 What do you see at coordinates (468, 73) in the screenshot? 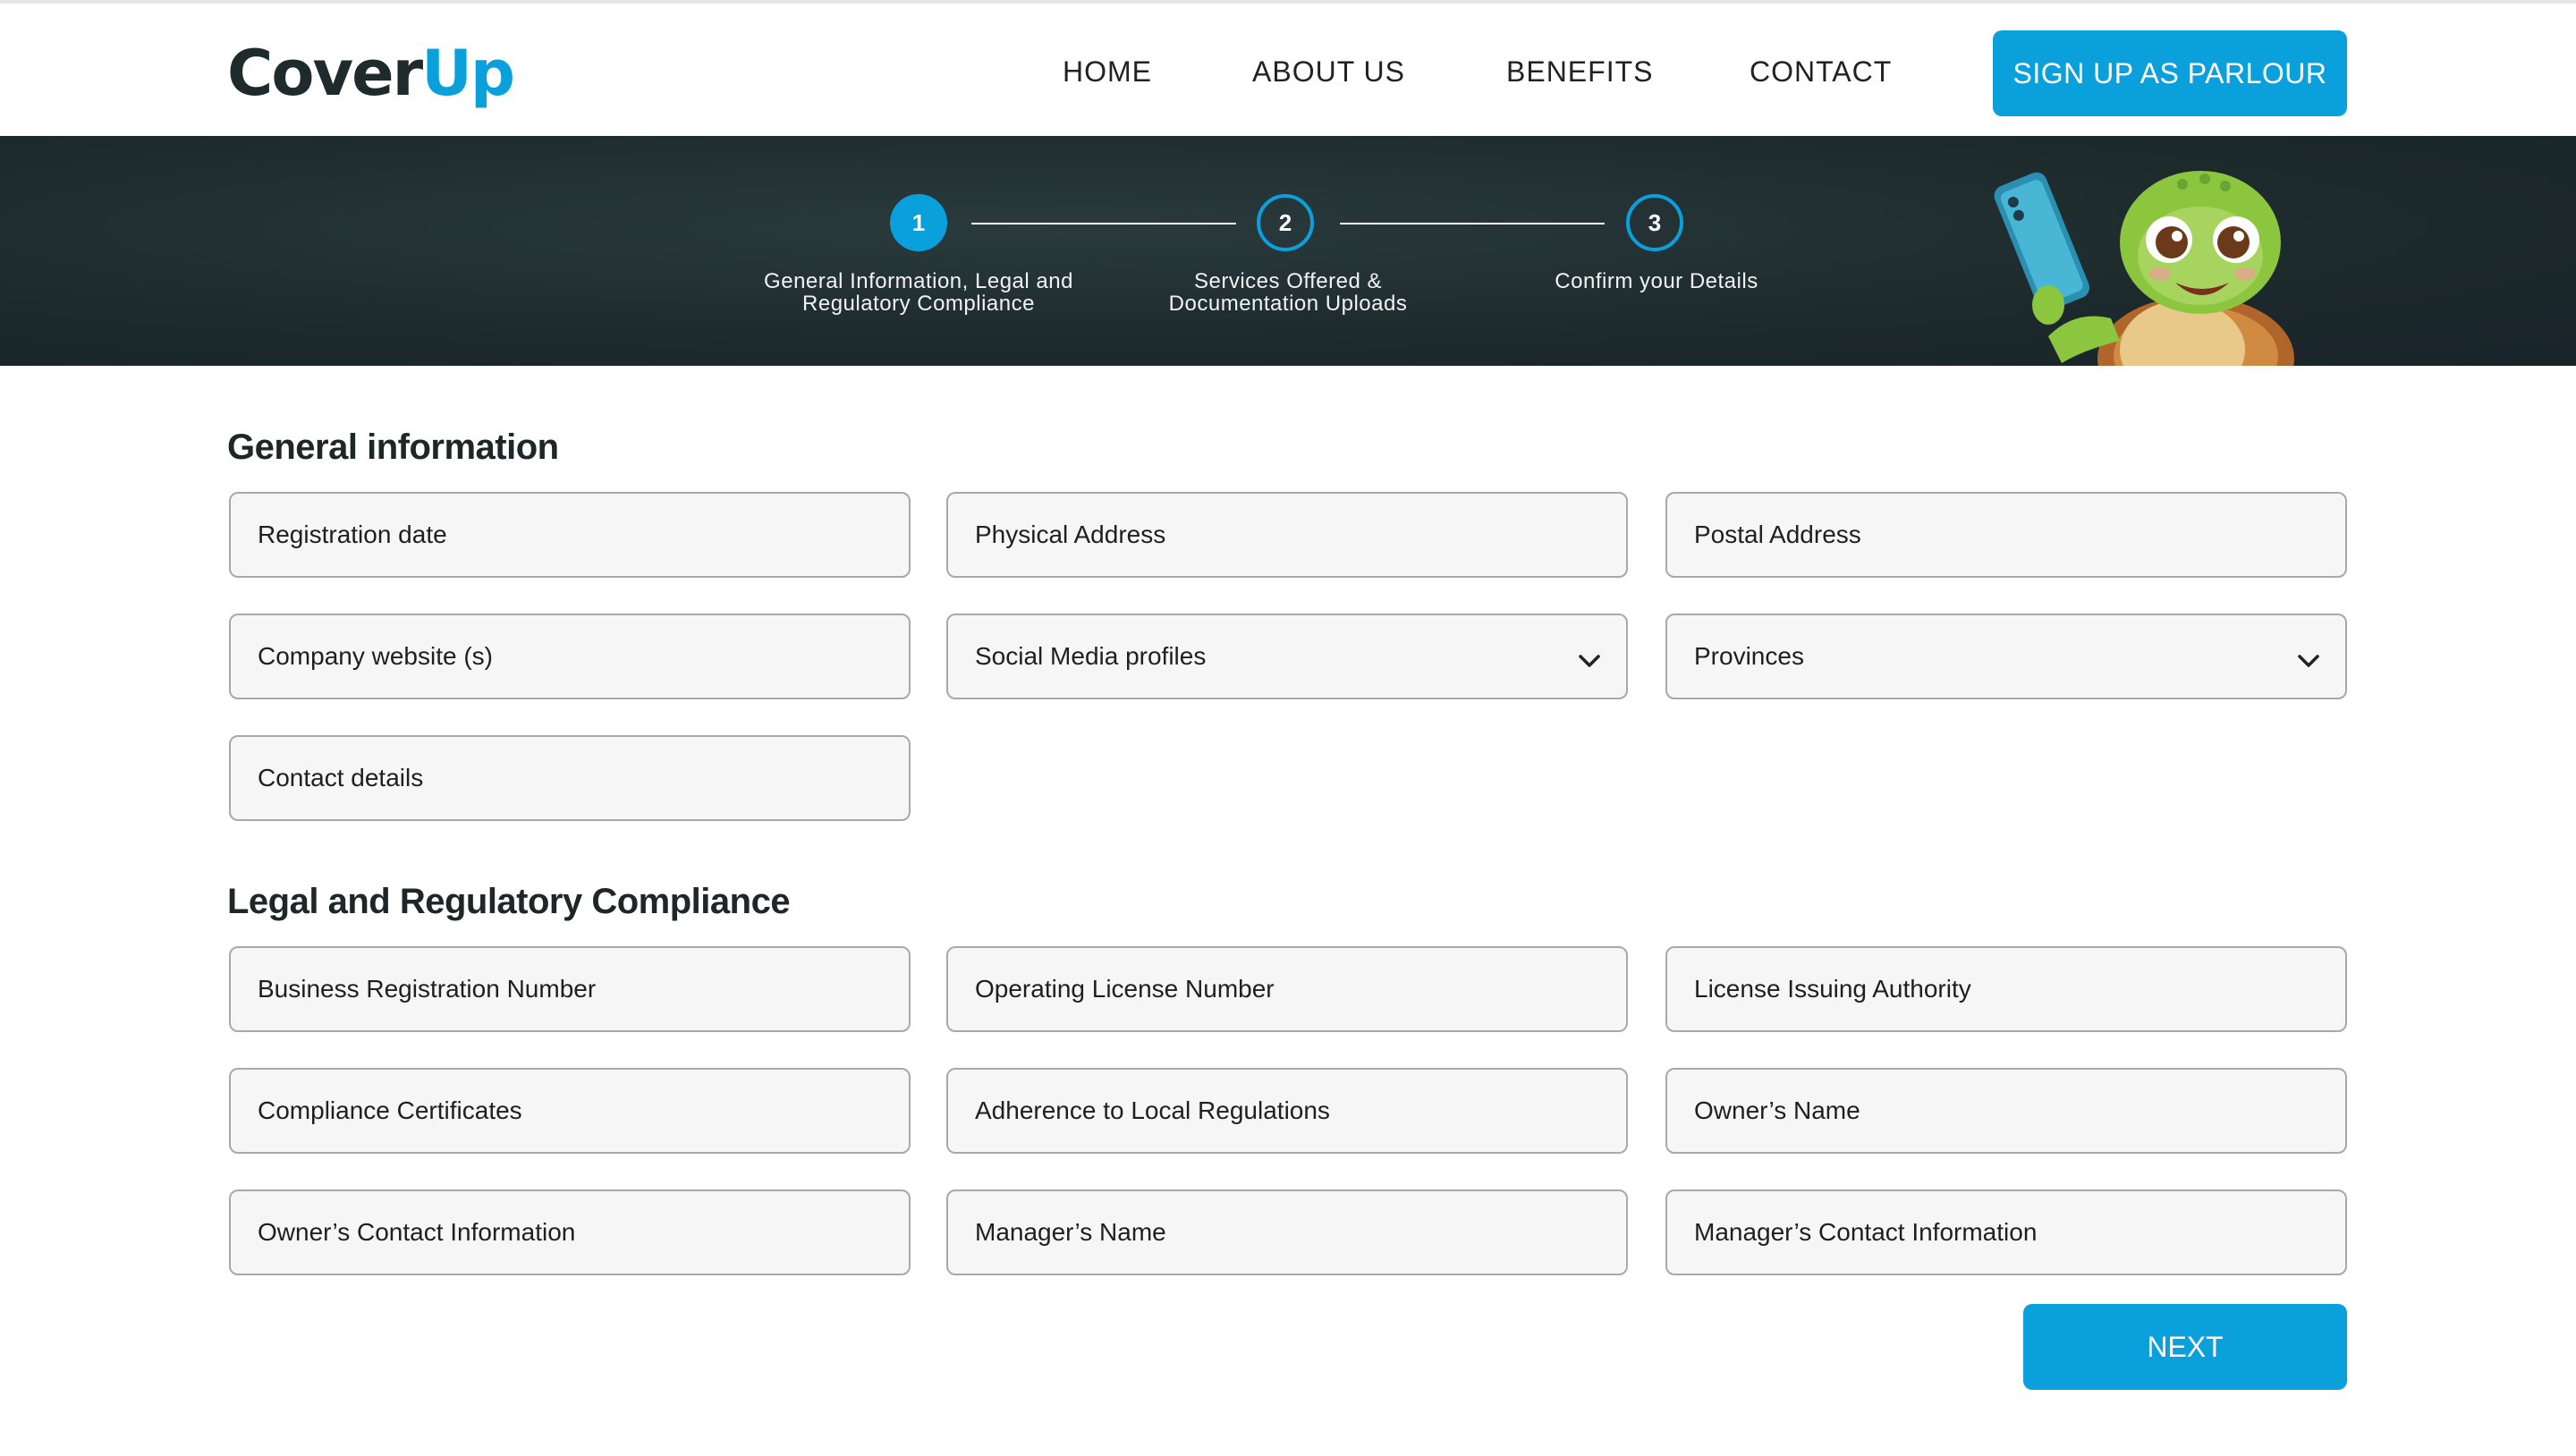
I see `logo-text-up: Up` at bounding box center [468, 73].